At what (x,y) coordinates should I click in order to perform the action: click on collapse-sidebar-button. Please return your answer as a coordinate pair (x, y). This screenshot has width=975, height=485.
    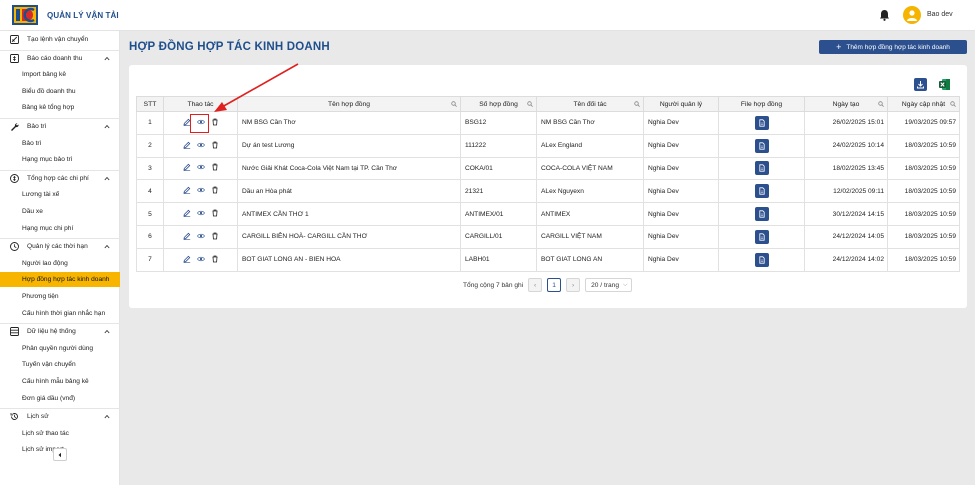
    Looking at the image, I should click on (60, 454).